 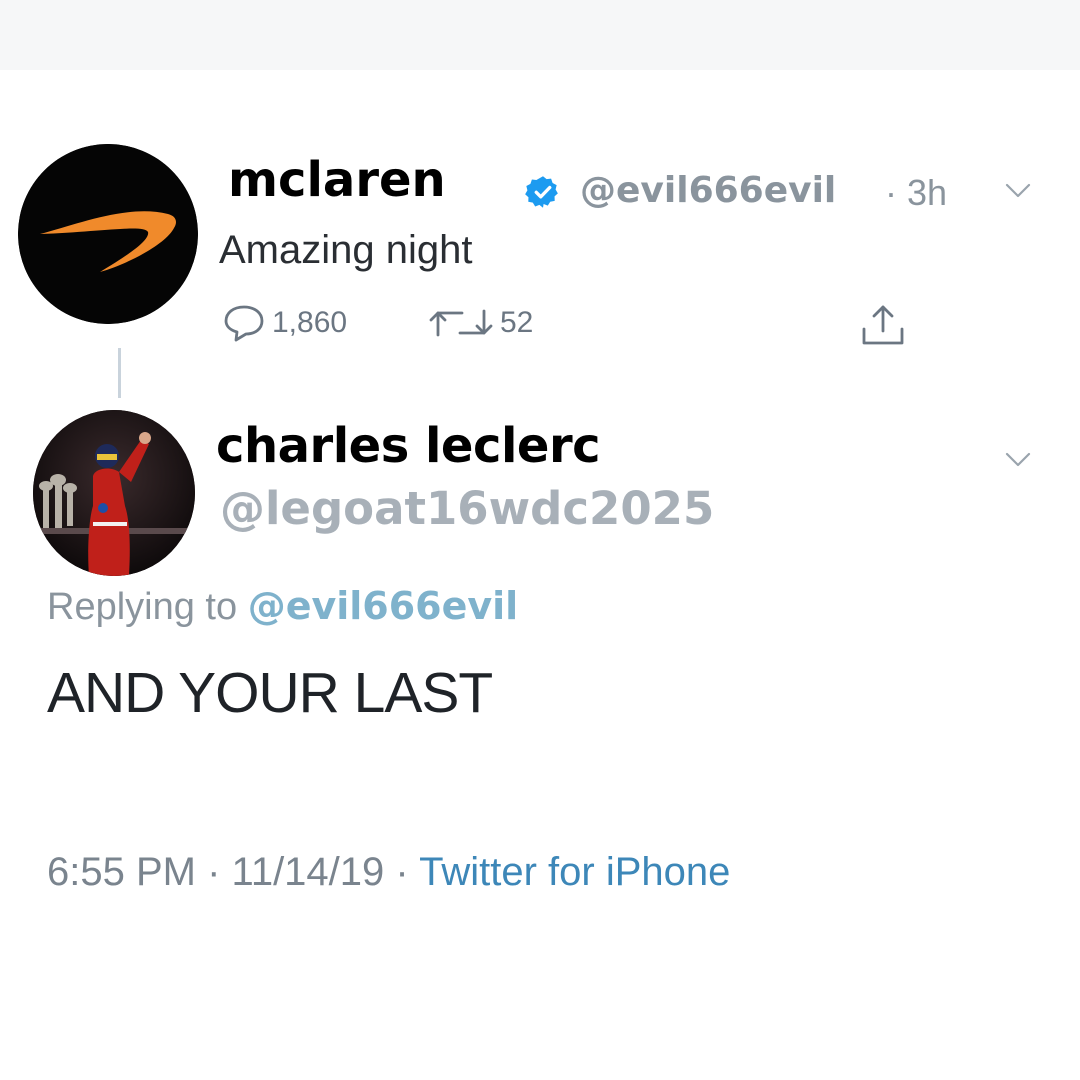 I want to click on parent-handle: @evil666evil, so click(x=708, y=190).